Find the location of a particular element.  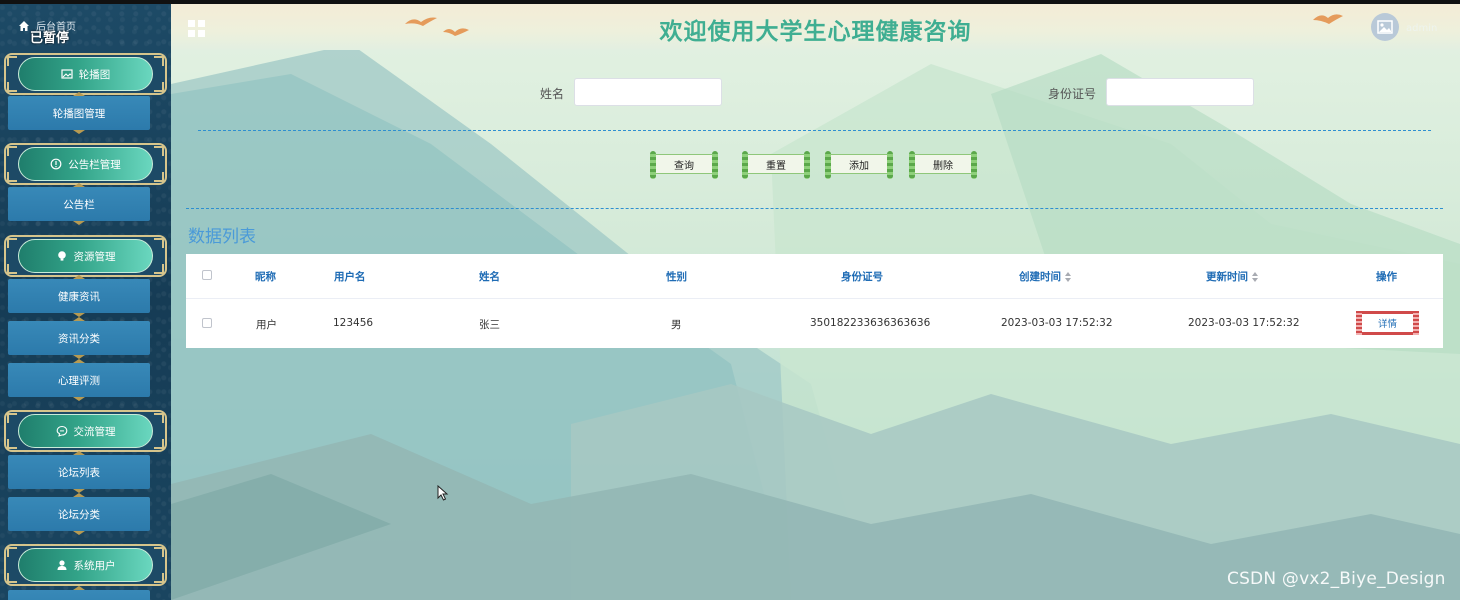

group-label: 资源管理 is located at coordinates (94, 256).